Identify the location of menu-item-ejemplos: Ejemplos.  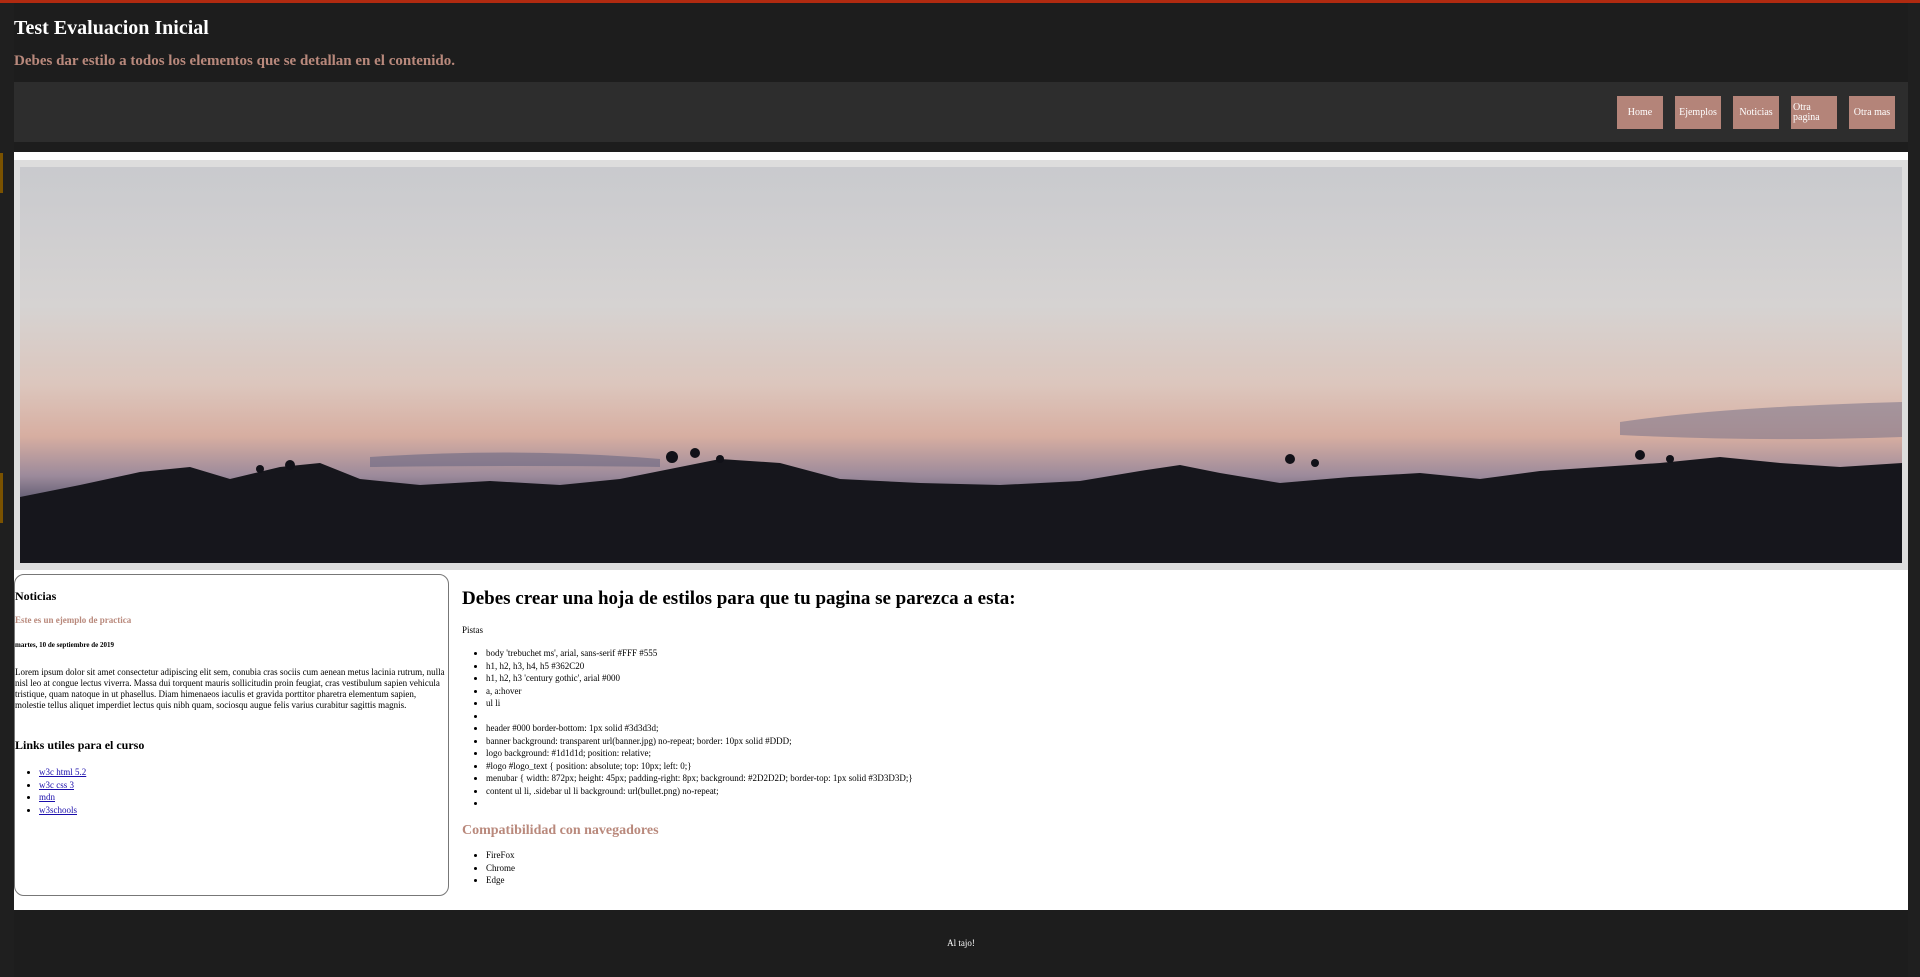
(1698, 112).